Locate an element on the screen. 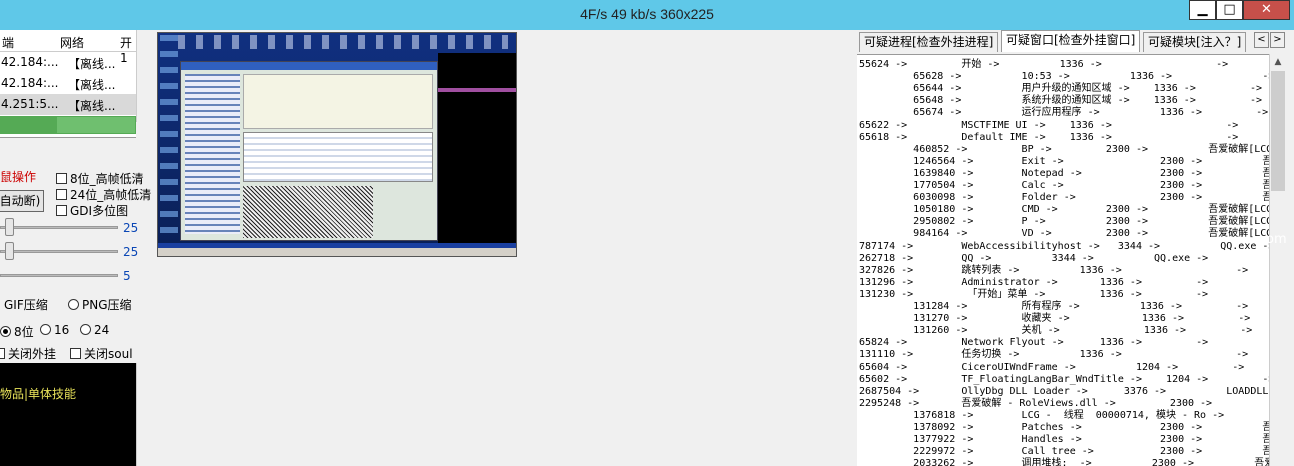 The image size is (1294, 466). chk-8bit-label: 8位_高帧低清 is located at coordinates (107, 179).